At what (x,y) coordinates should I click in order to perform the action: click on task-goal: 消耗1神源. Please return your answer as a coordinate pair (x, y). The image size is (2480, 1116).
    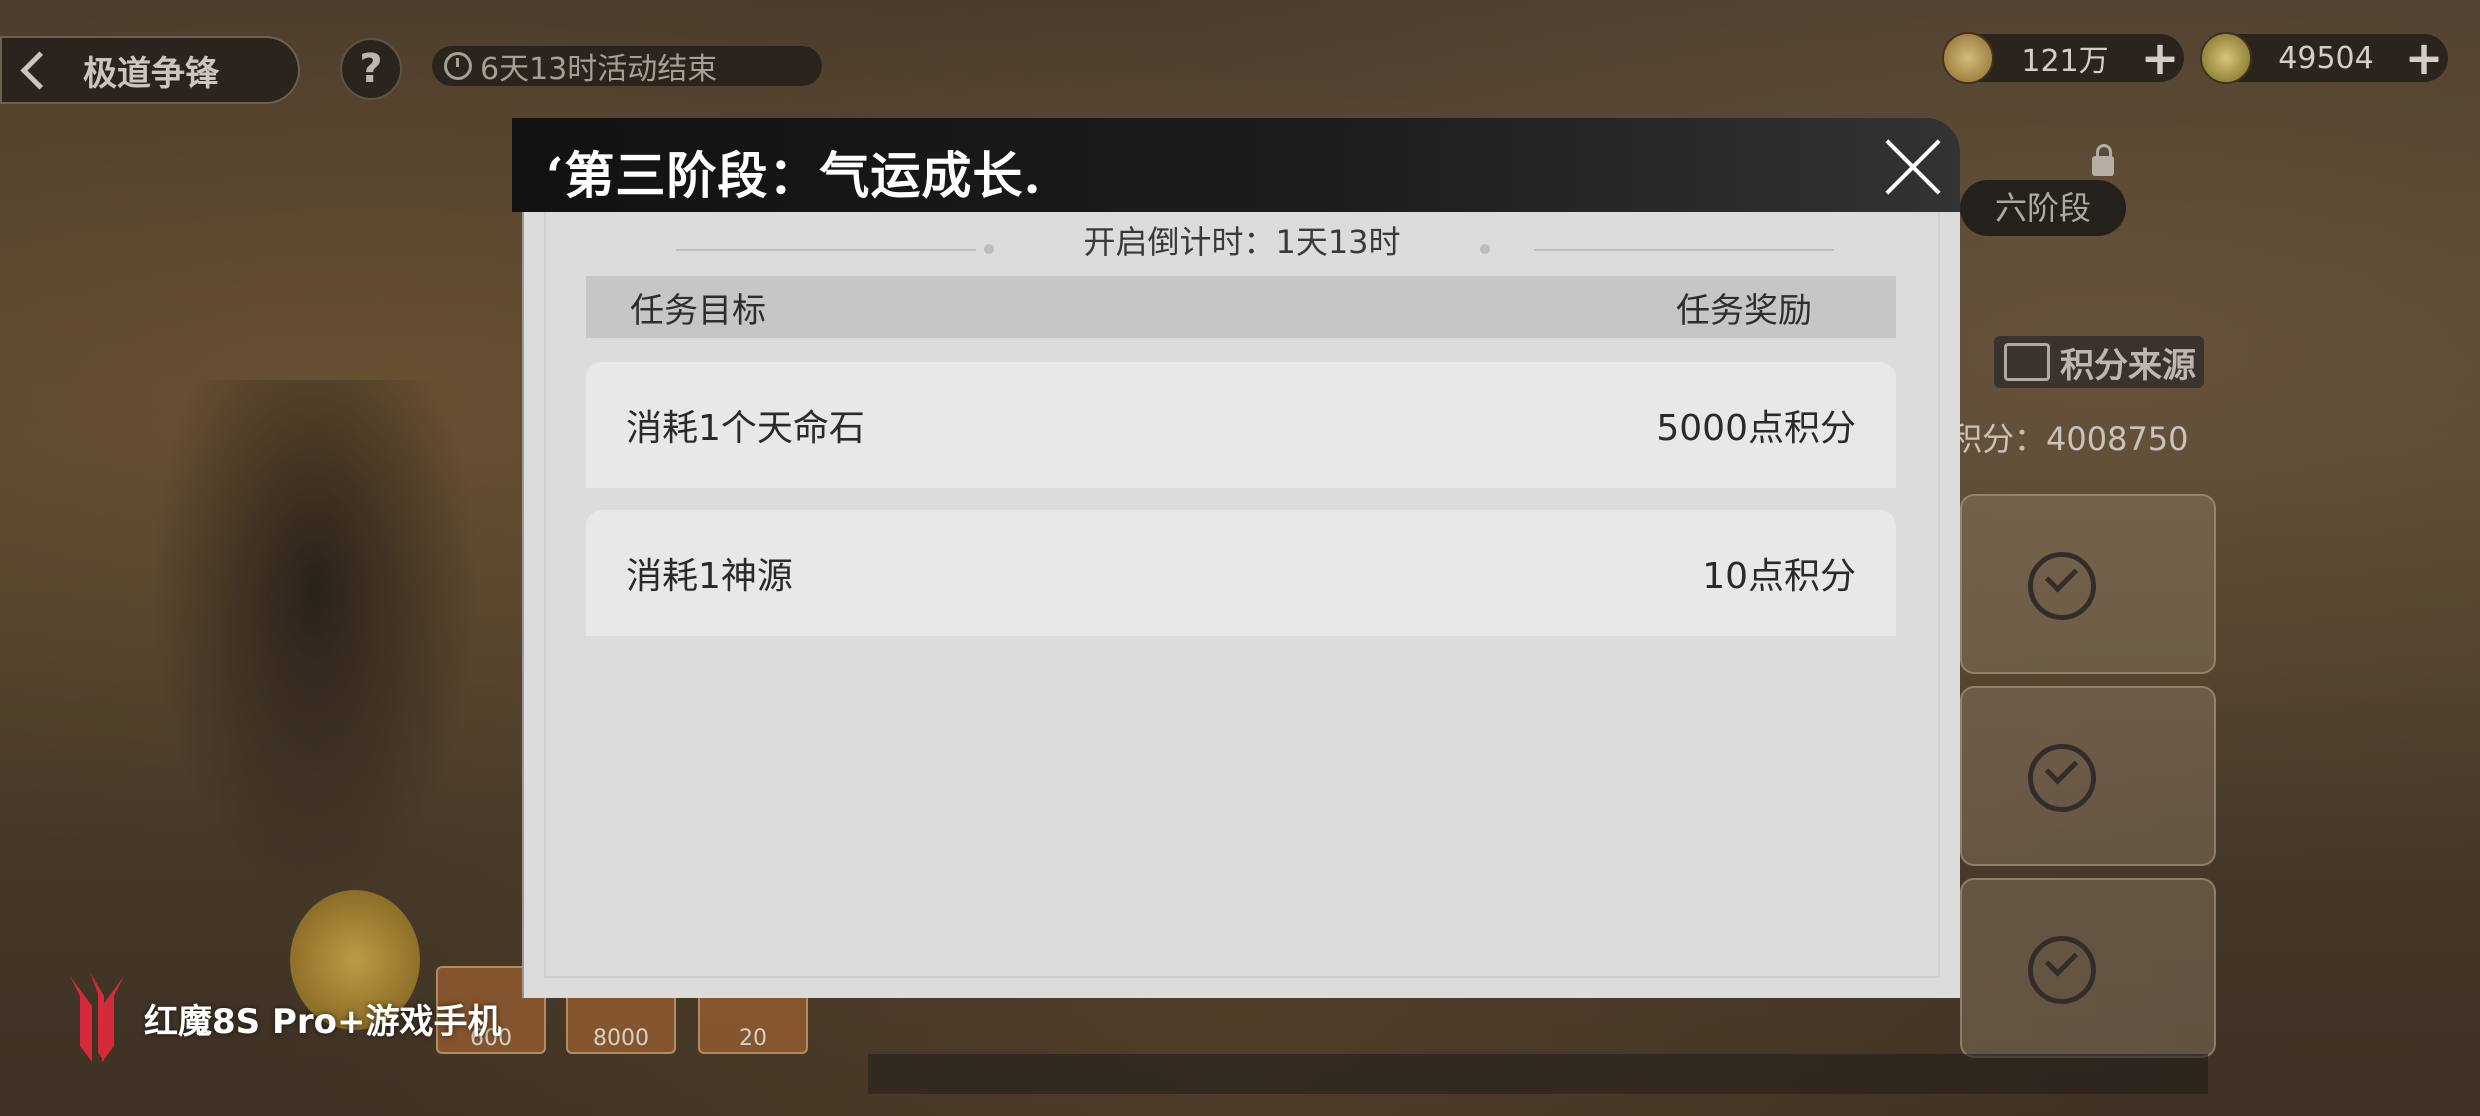
    Looking at the image, I should click on (709, 576).